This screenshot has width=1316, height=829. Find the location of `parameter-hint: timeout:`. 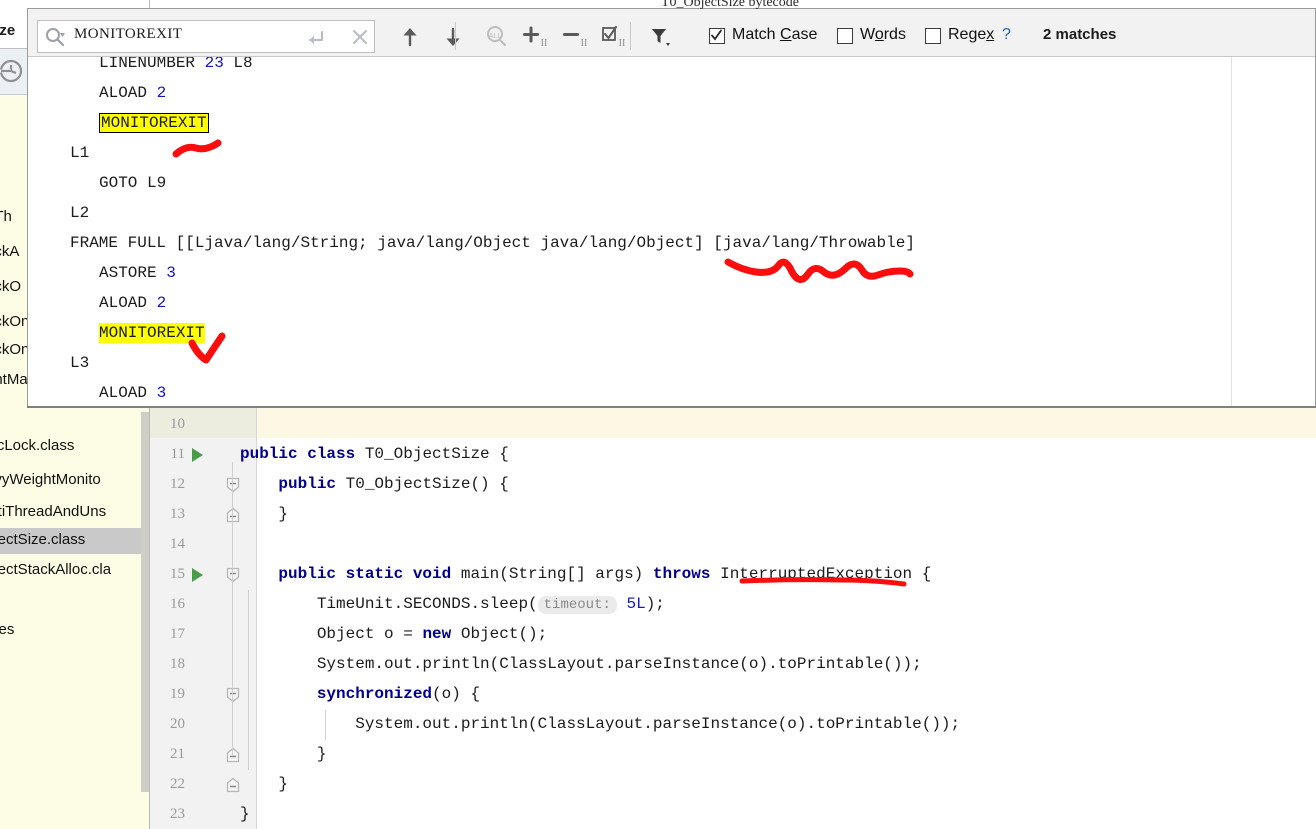

parameter-hint: timeout: is located at coordinates (577, 605).